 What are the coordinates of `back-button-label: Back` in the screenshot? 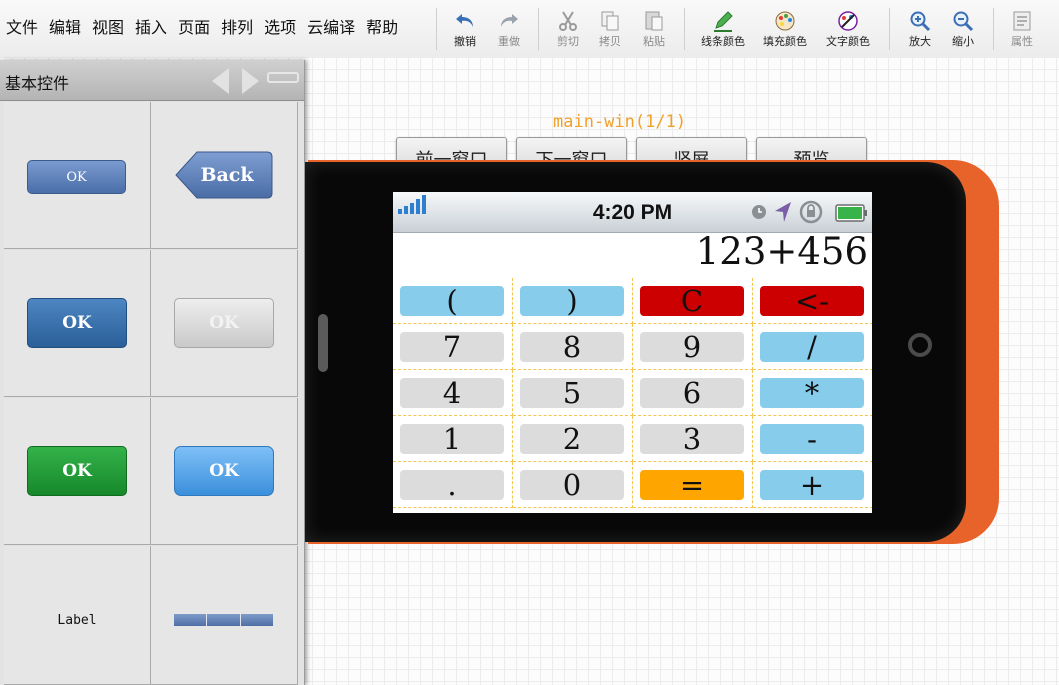 It's located at (227, 175).